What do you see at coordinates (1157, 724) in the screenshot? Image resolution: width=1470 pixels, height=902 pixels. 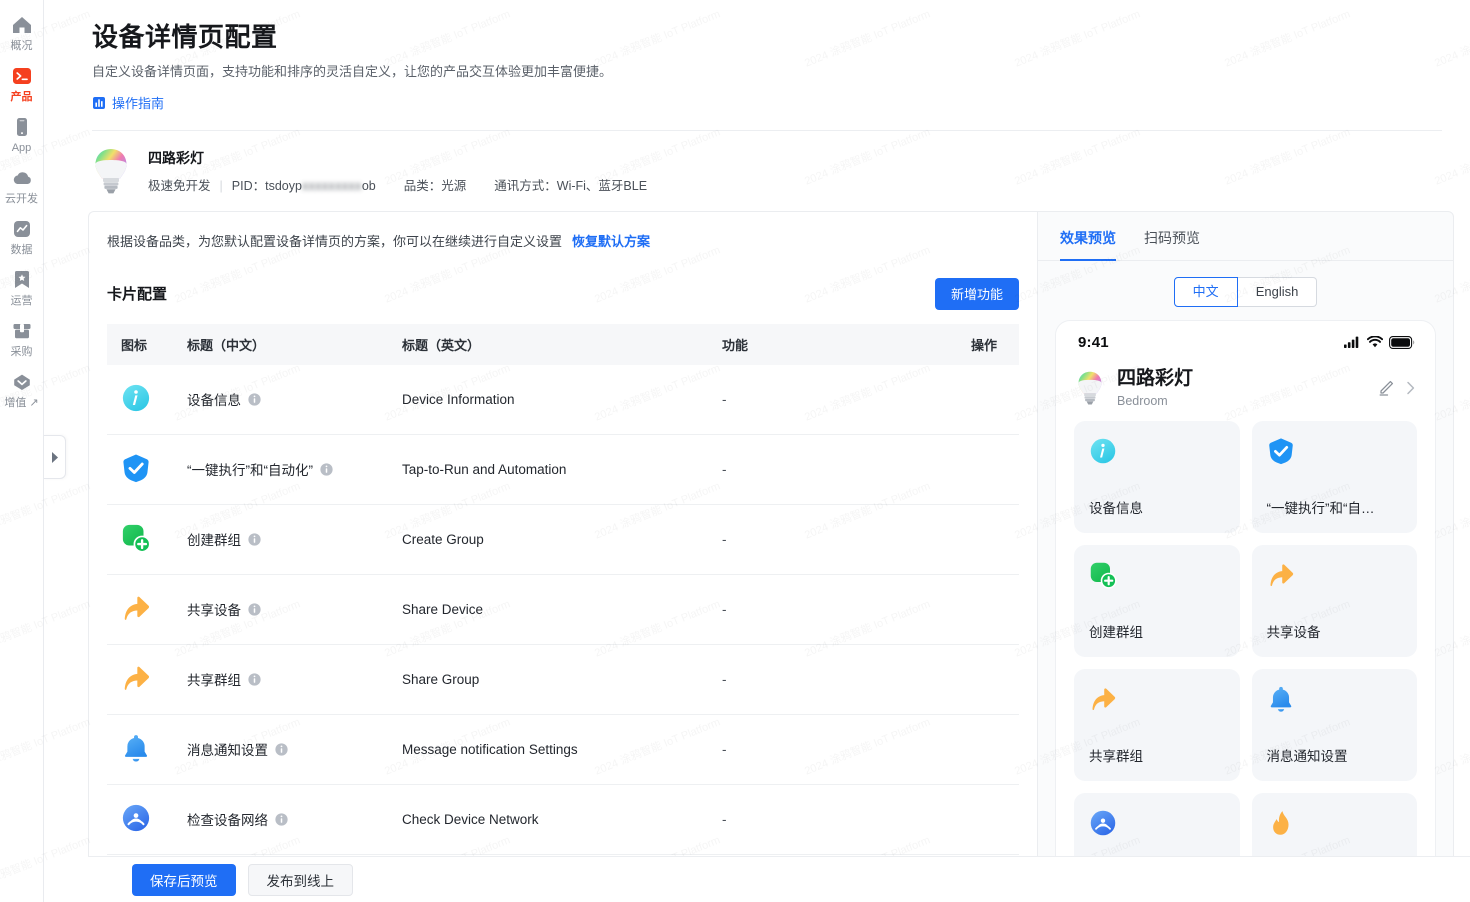 I see `preview-card: 共享群组` at bounding box center [1157, 724].